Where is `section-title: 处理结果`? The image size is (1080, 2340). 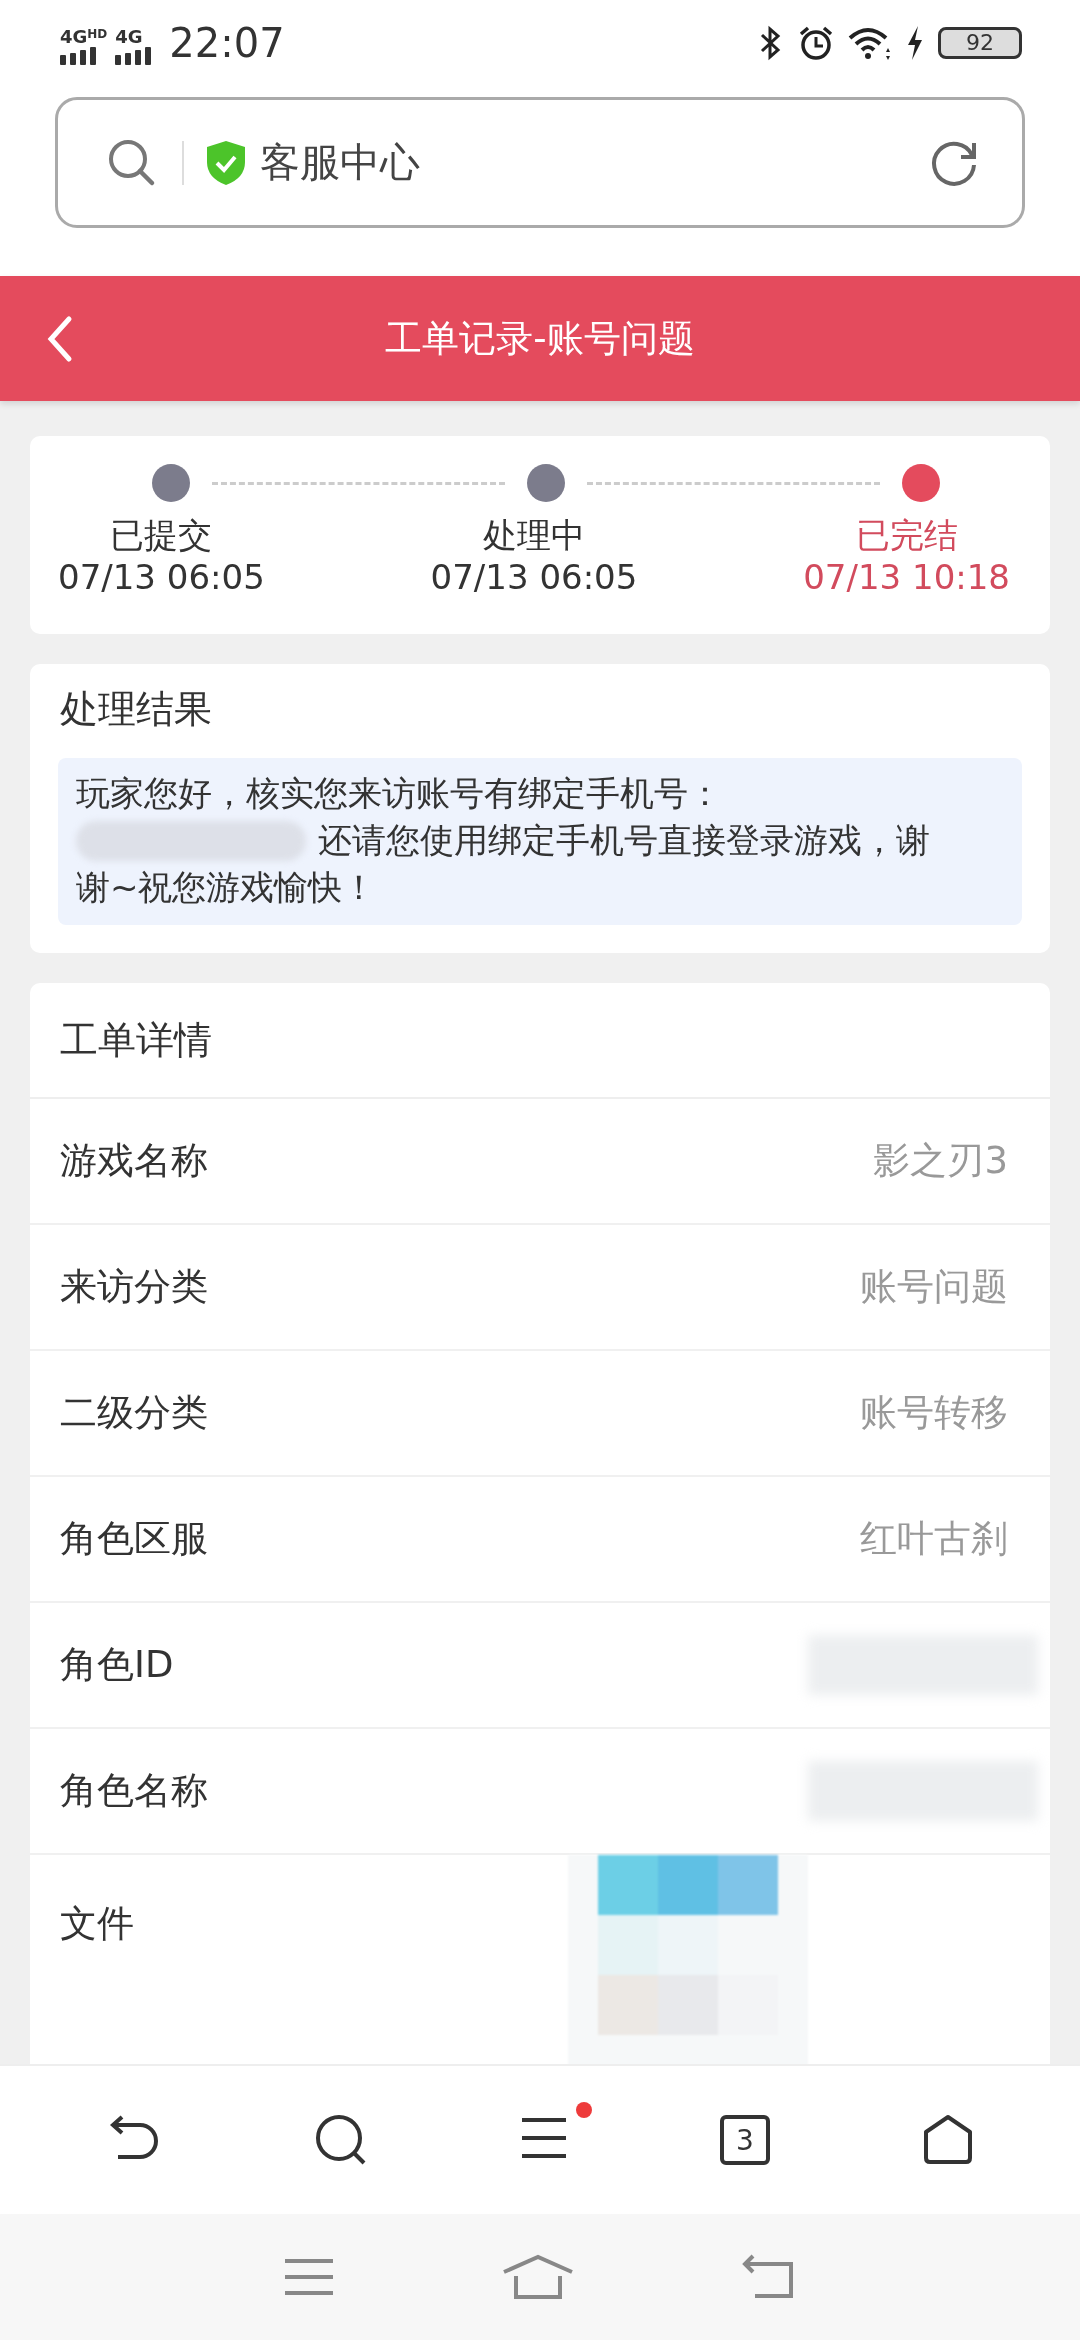
section-title: 处理结果 is located at coordinates (136, 709).